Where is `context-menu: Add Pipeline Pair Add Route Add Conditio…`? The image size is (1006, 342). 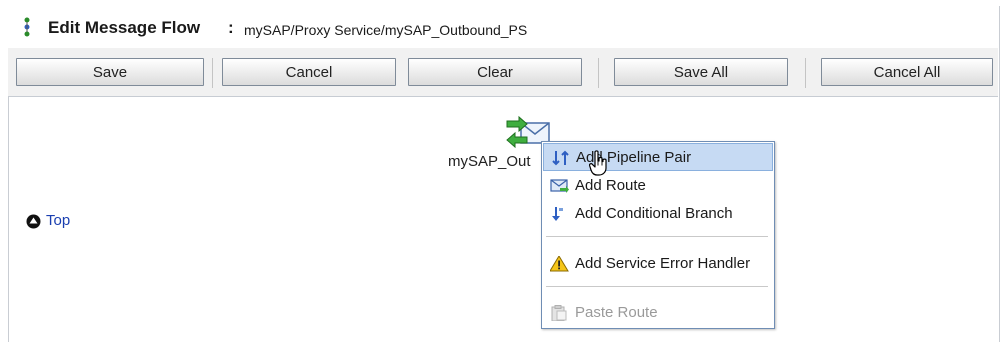 context-menu: Add Pipeline Pair Add Route Add Conditio… is located at coordinates (658, 235).